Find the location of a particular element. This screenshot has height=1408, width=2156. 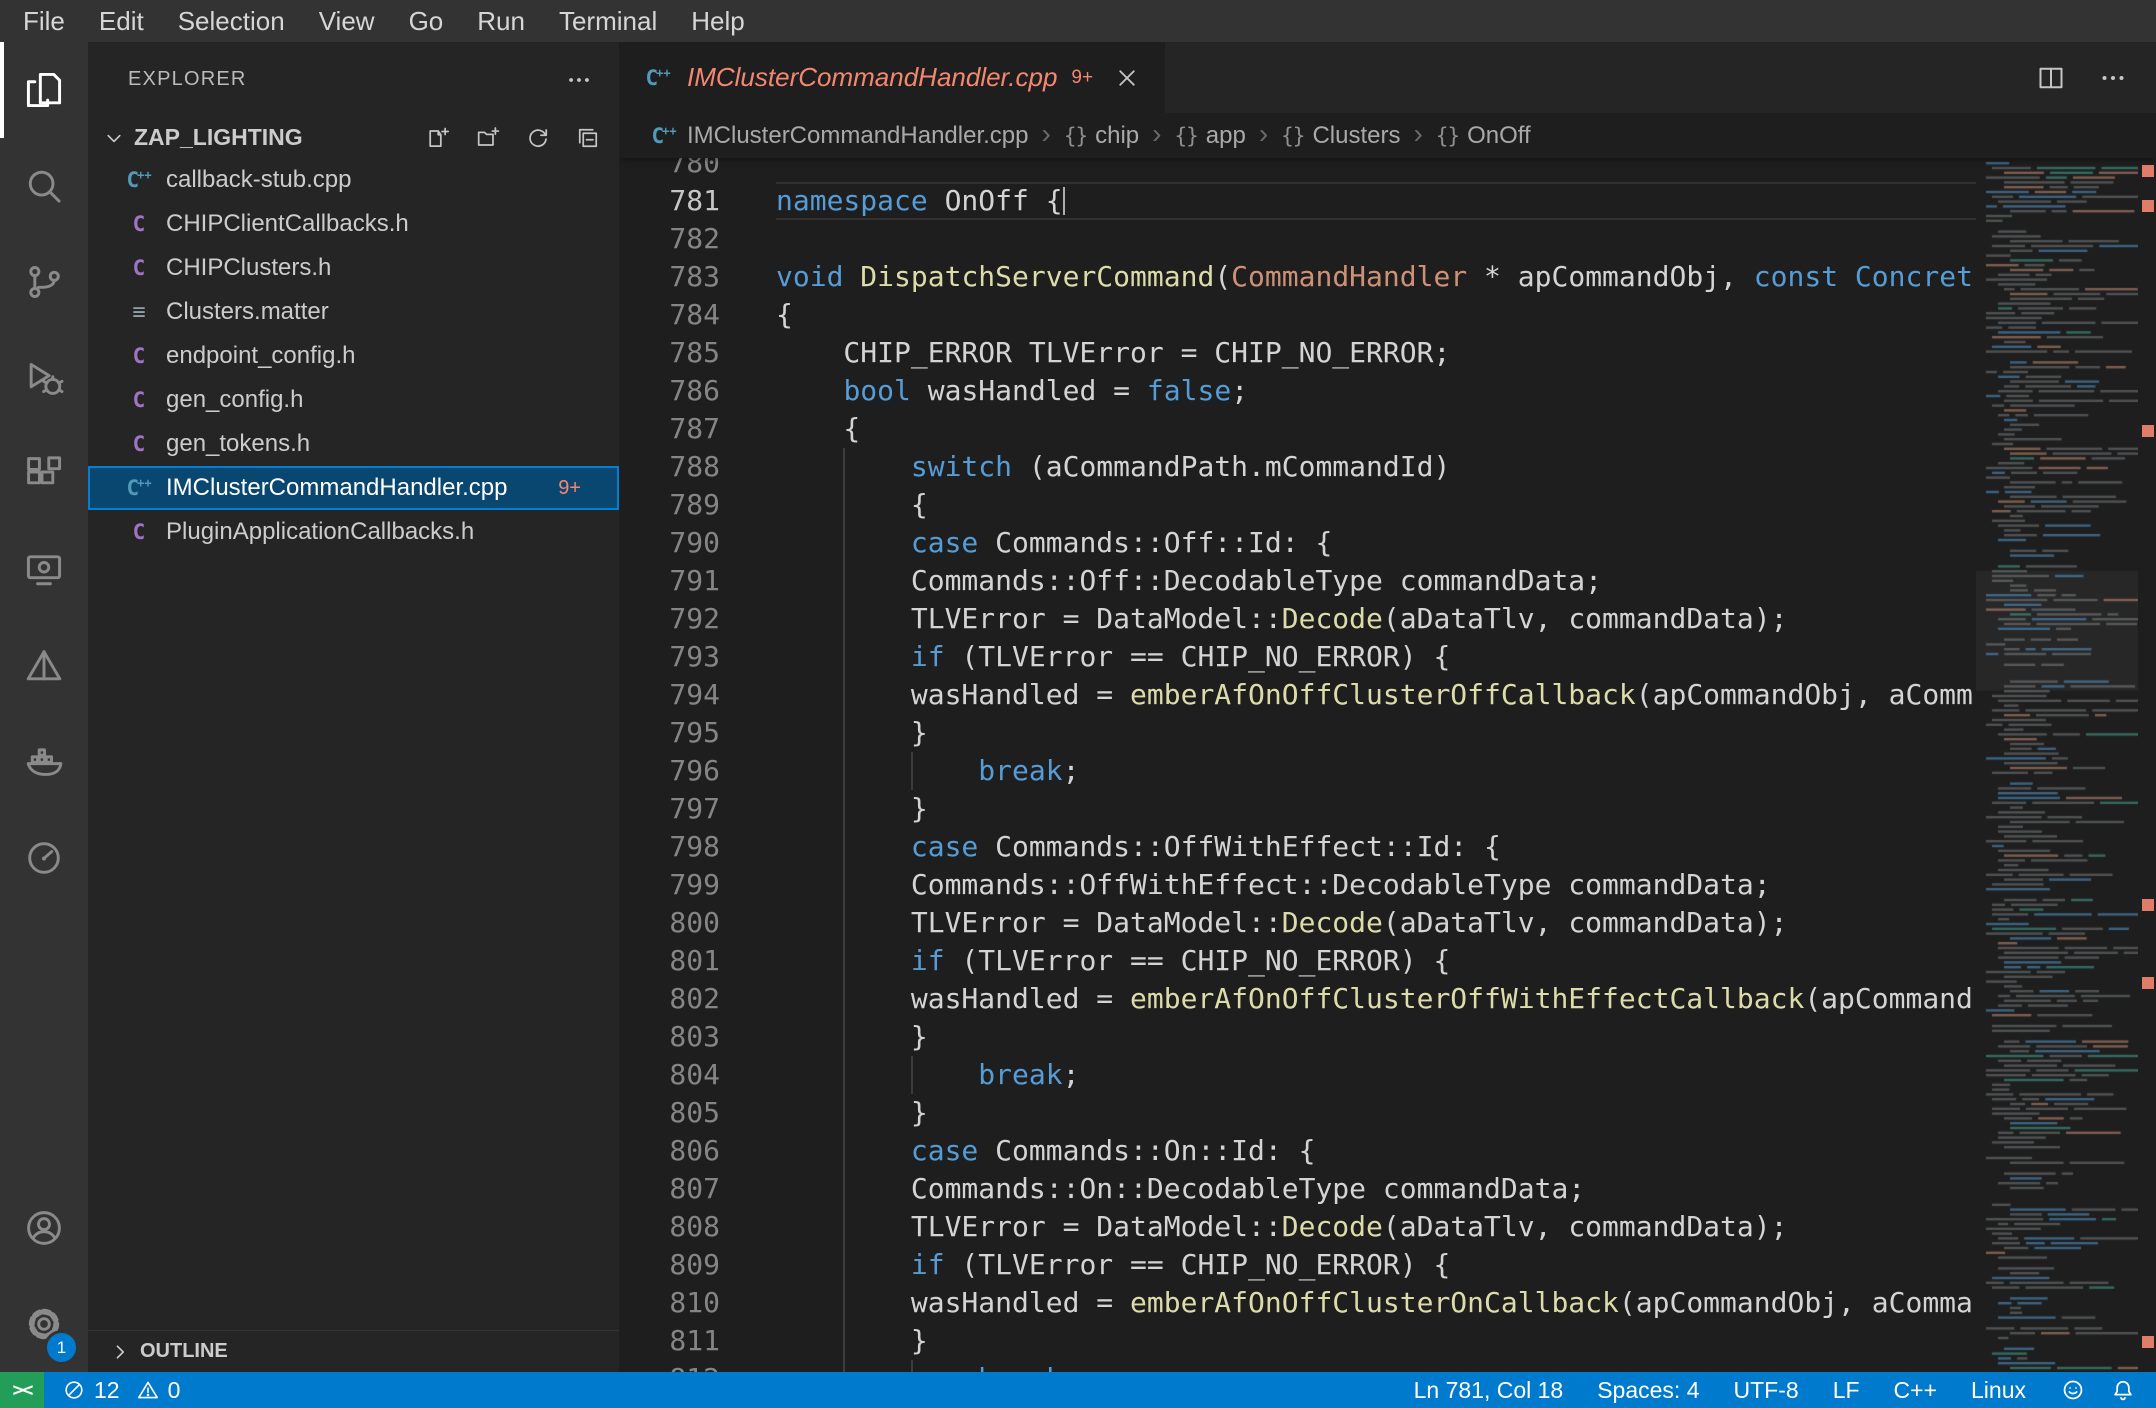

line-number: 784 is located at coordinates (694, 314).